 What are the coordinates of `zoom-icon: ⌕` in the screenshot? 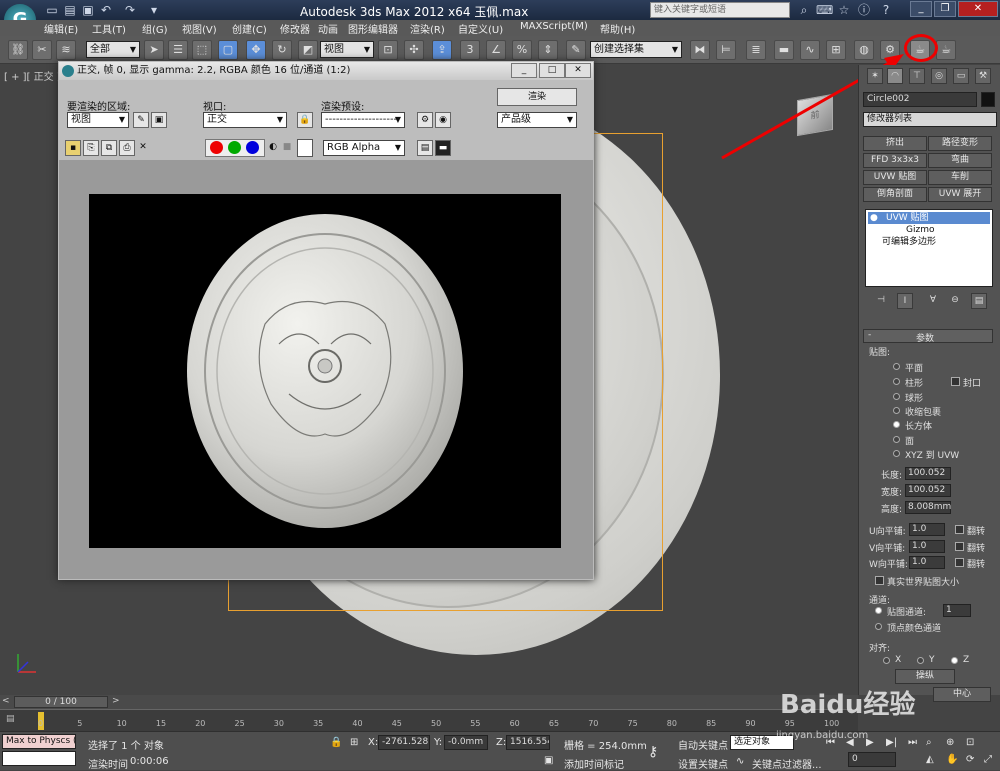 It's located at (929, 742).